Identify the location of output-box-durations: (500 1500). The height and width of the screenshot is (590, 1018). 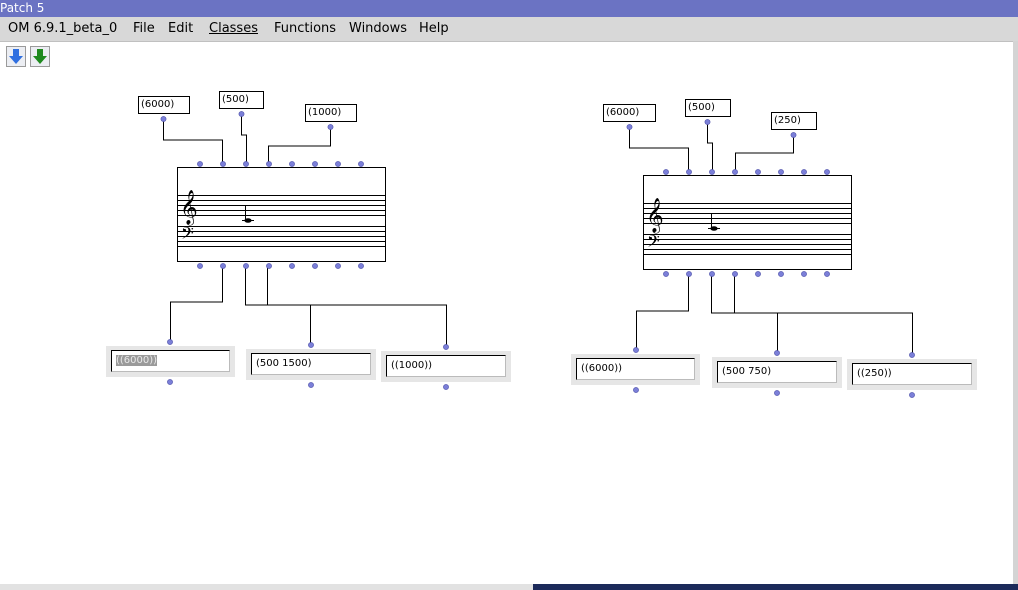
(311, 364).